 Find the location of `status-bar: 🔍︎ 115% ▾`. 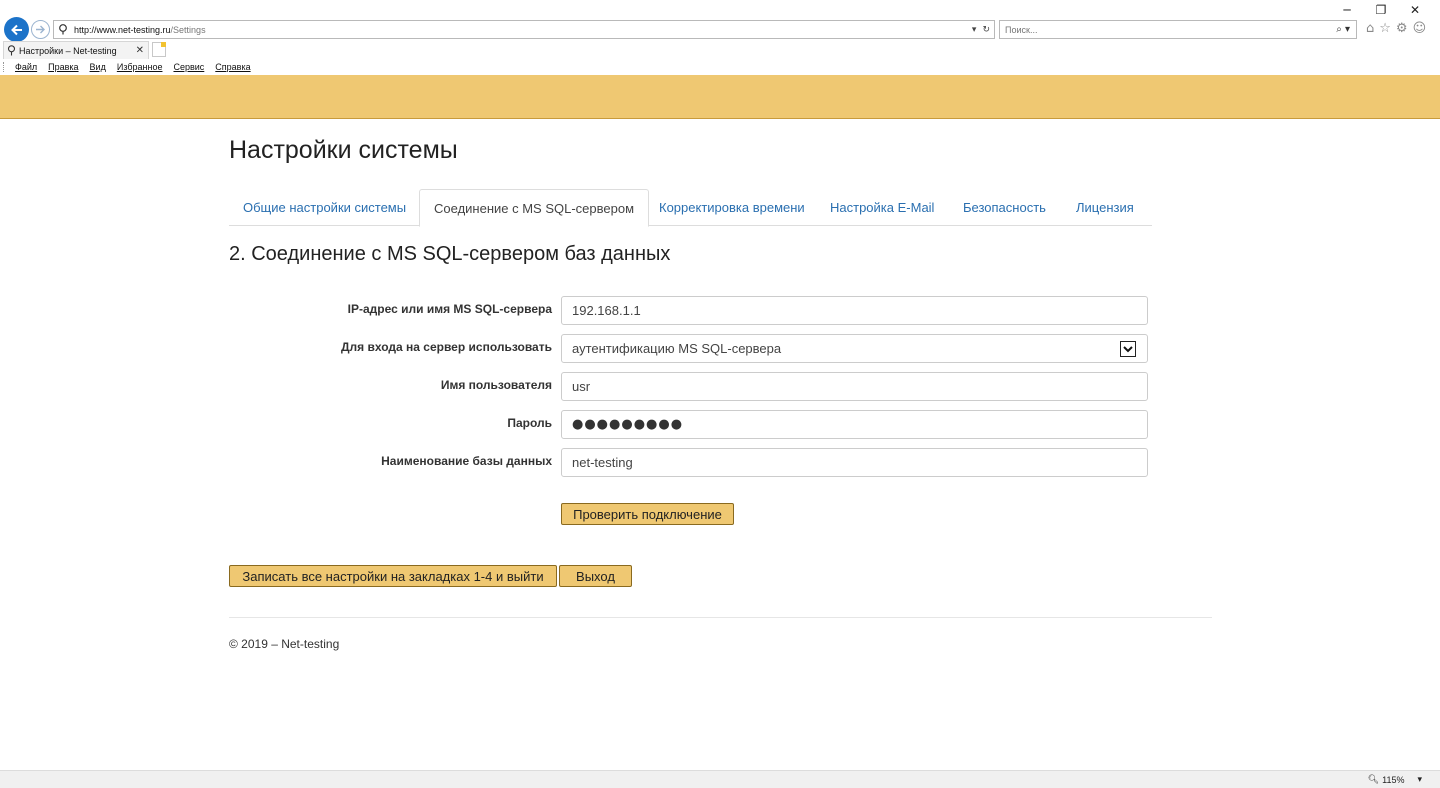

status-bar: 🔍︎ 115% ▾ is located at coordinates (720, 779).